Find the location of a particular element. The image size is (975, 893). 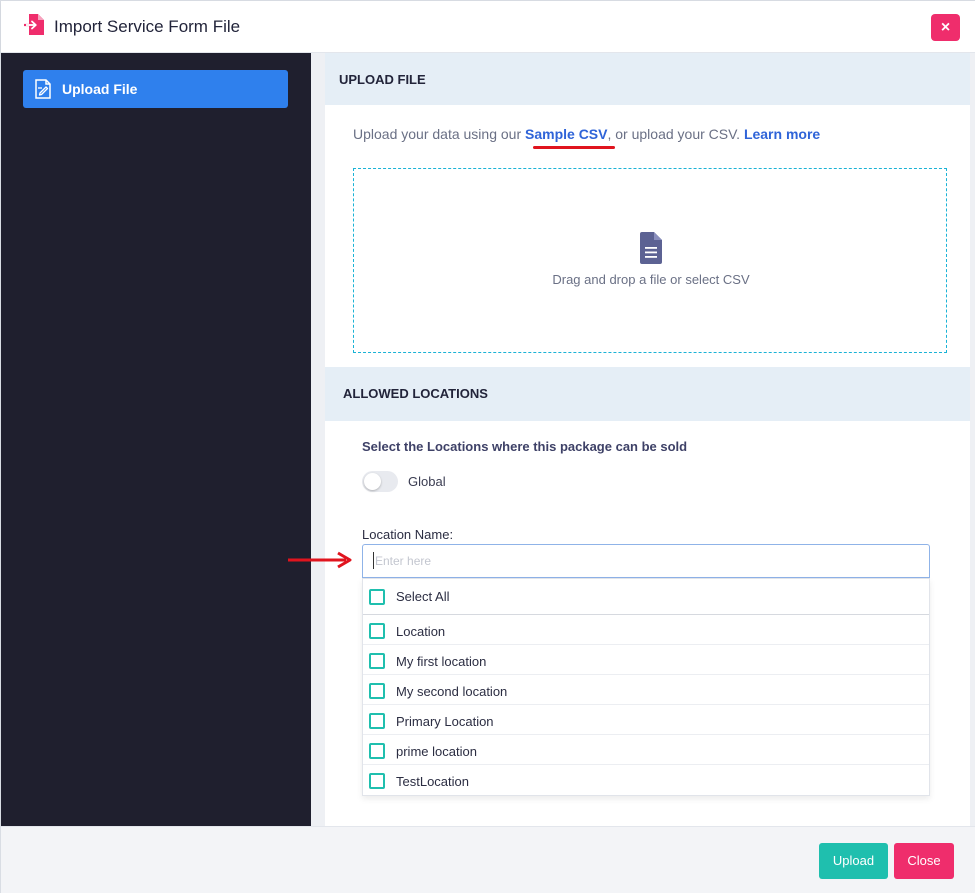

modal-title: Import Service Form File is located at coordinates (147, 26).